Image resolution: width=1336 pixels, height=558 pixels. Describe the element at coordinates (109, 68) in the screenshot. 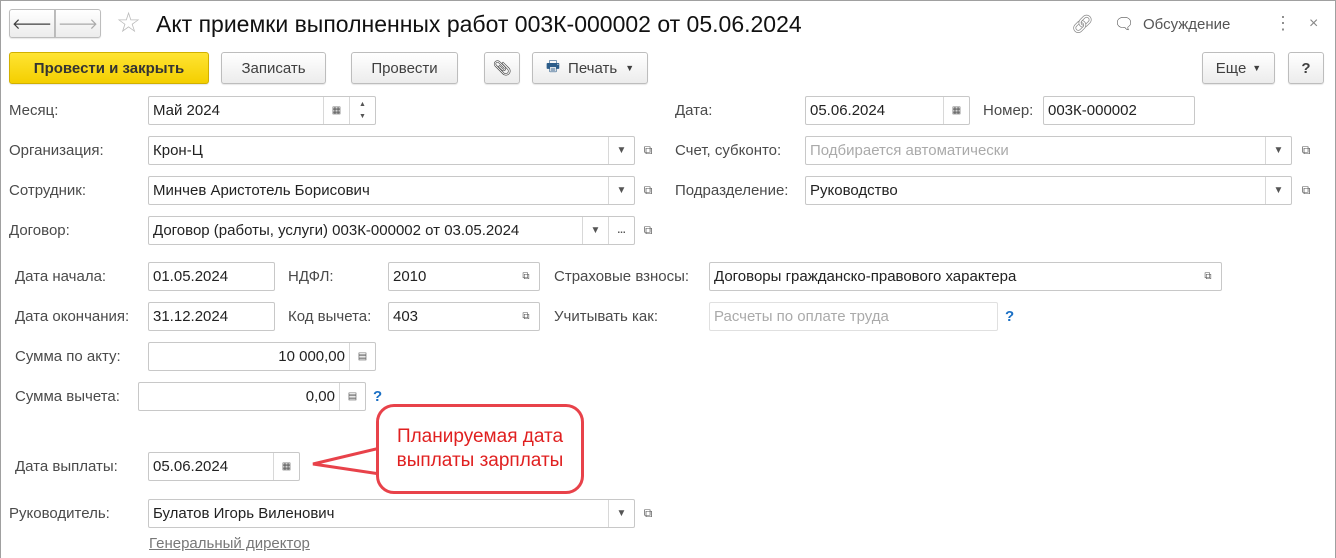

I see `post-and-close-button: Провести и закрыть` at that location.